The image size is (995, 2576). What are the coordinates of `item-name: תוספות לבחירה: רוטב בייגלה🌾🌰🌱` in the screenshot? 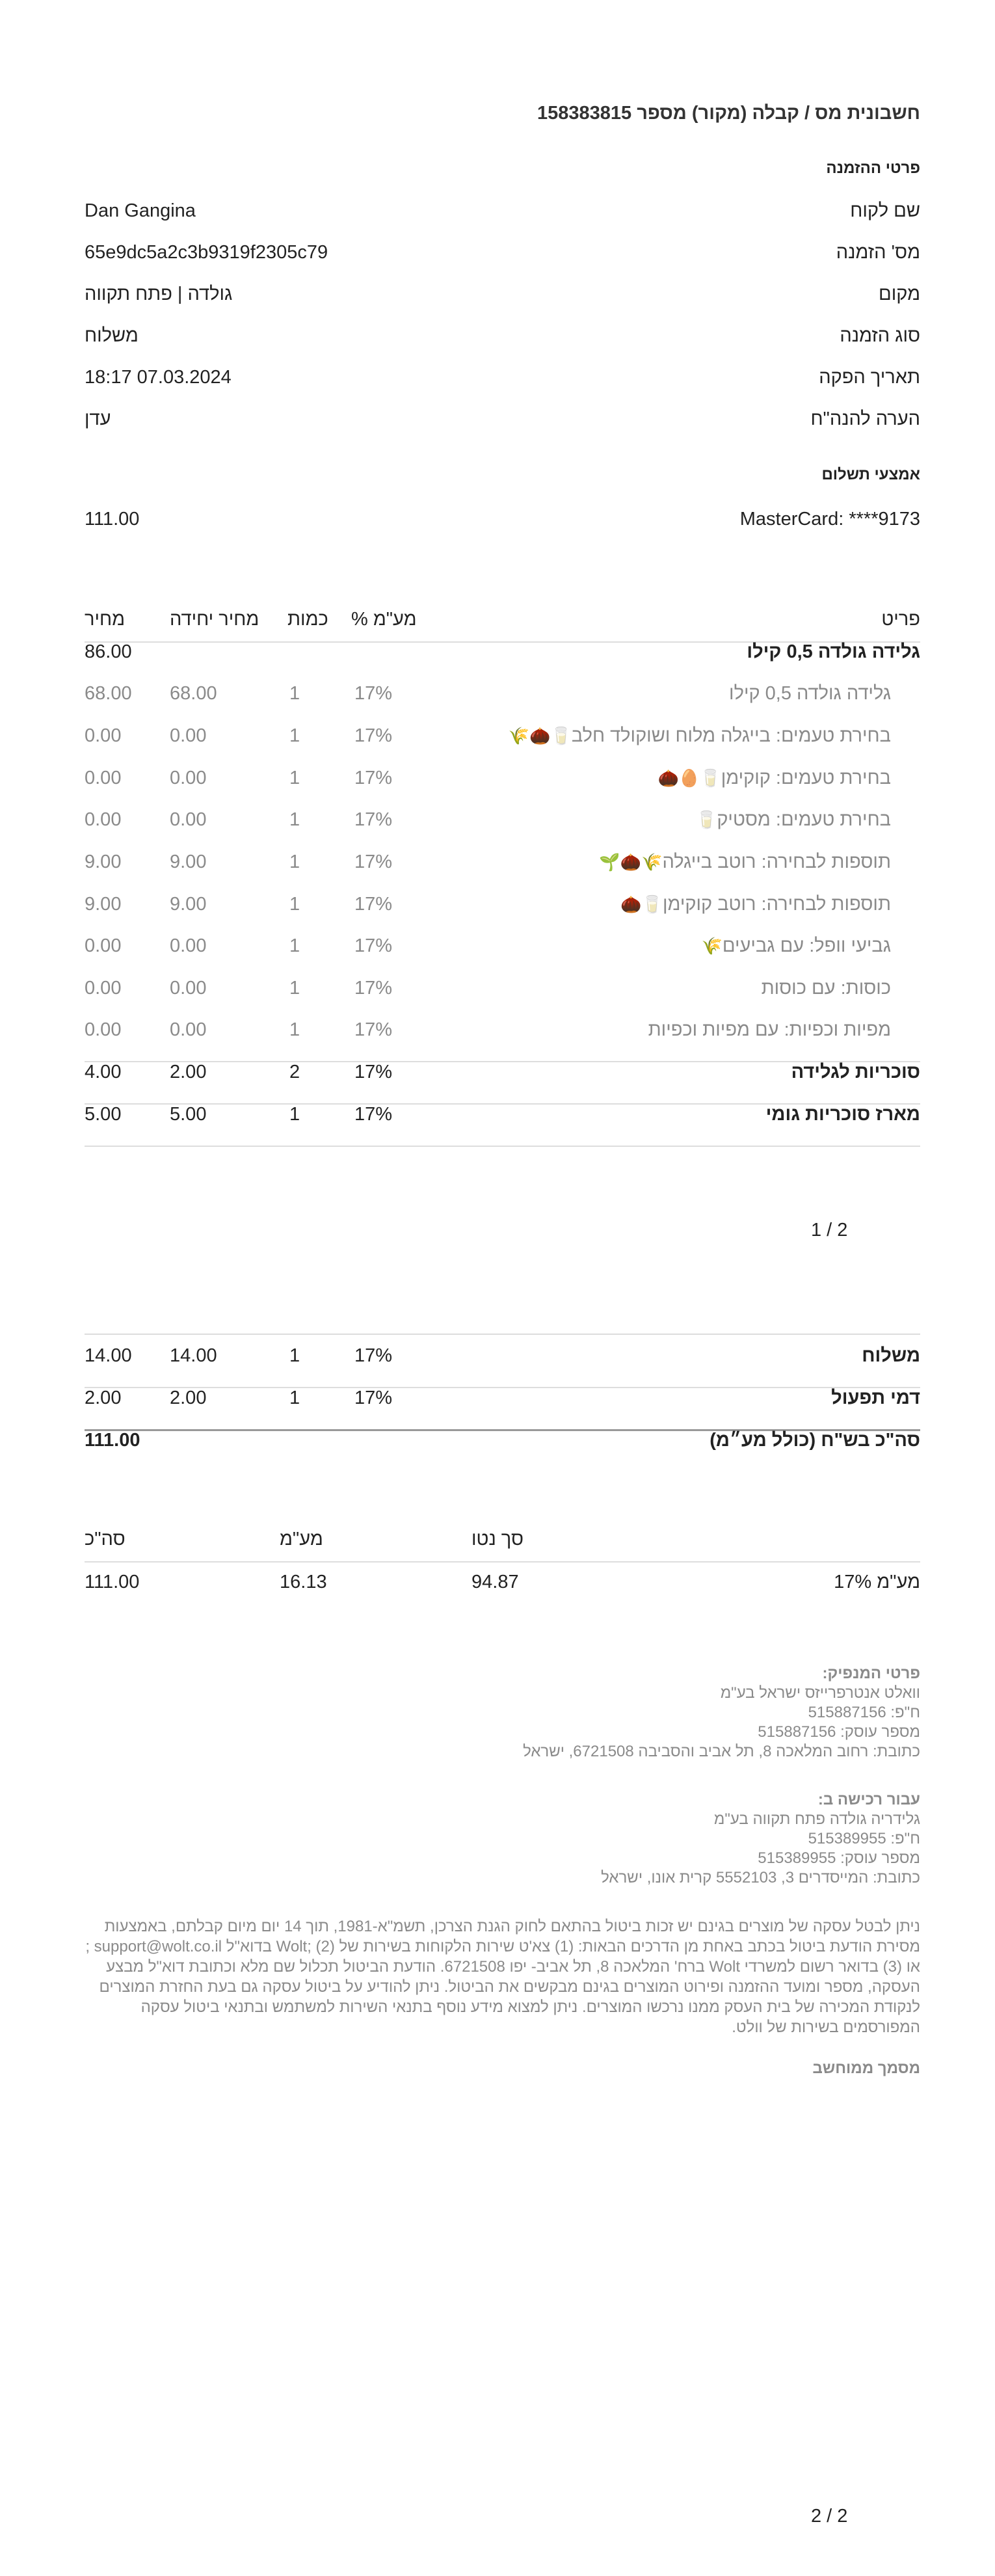 It's located at (743, 862).